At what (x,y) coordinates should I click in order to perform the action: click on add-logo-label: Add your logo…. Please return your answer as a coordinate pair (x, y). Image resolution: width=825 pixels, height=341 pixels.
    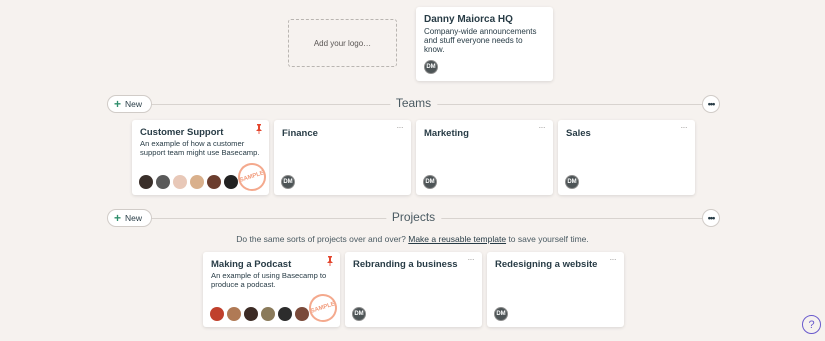
    Looking at the image, I should click on (342, 43).